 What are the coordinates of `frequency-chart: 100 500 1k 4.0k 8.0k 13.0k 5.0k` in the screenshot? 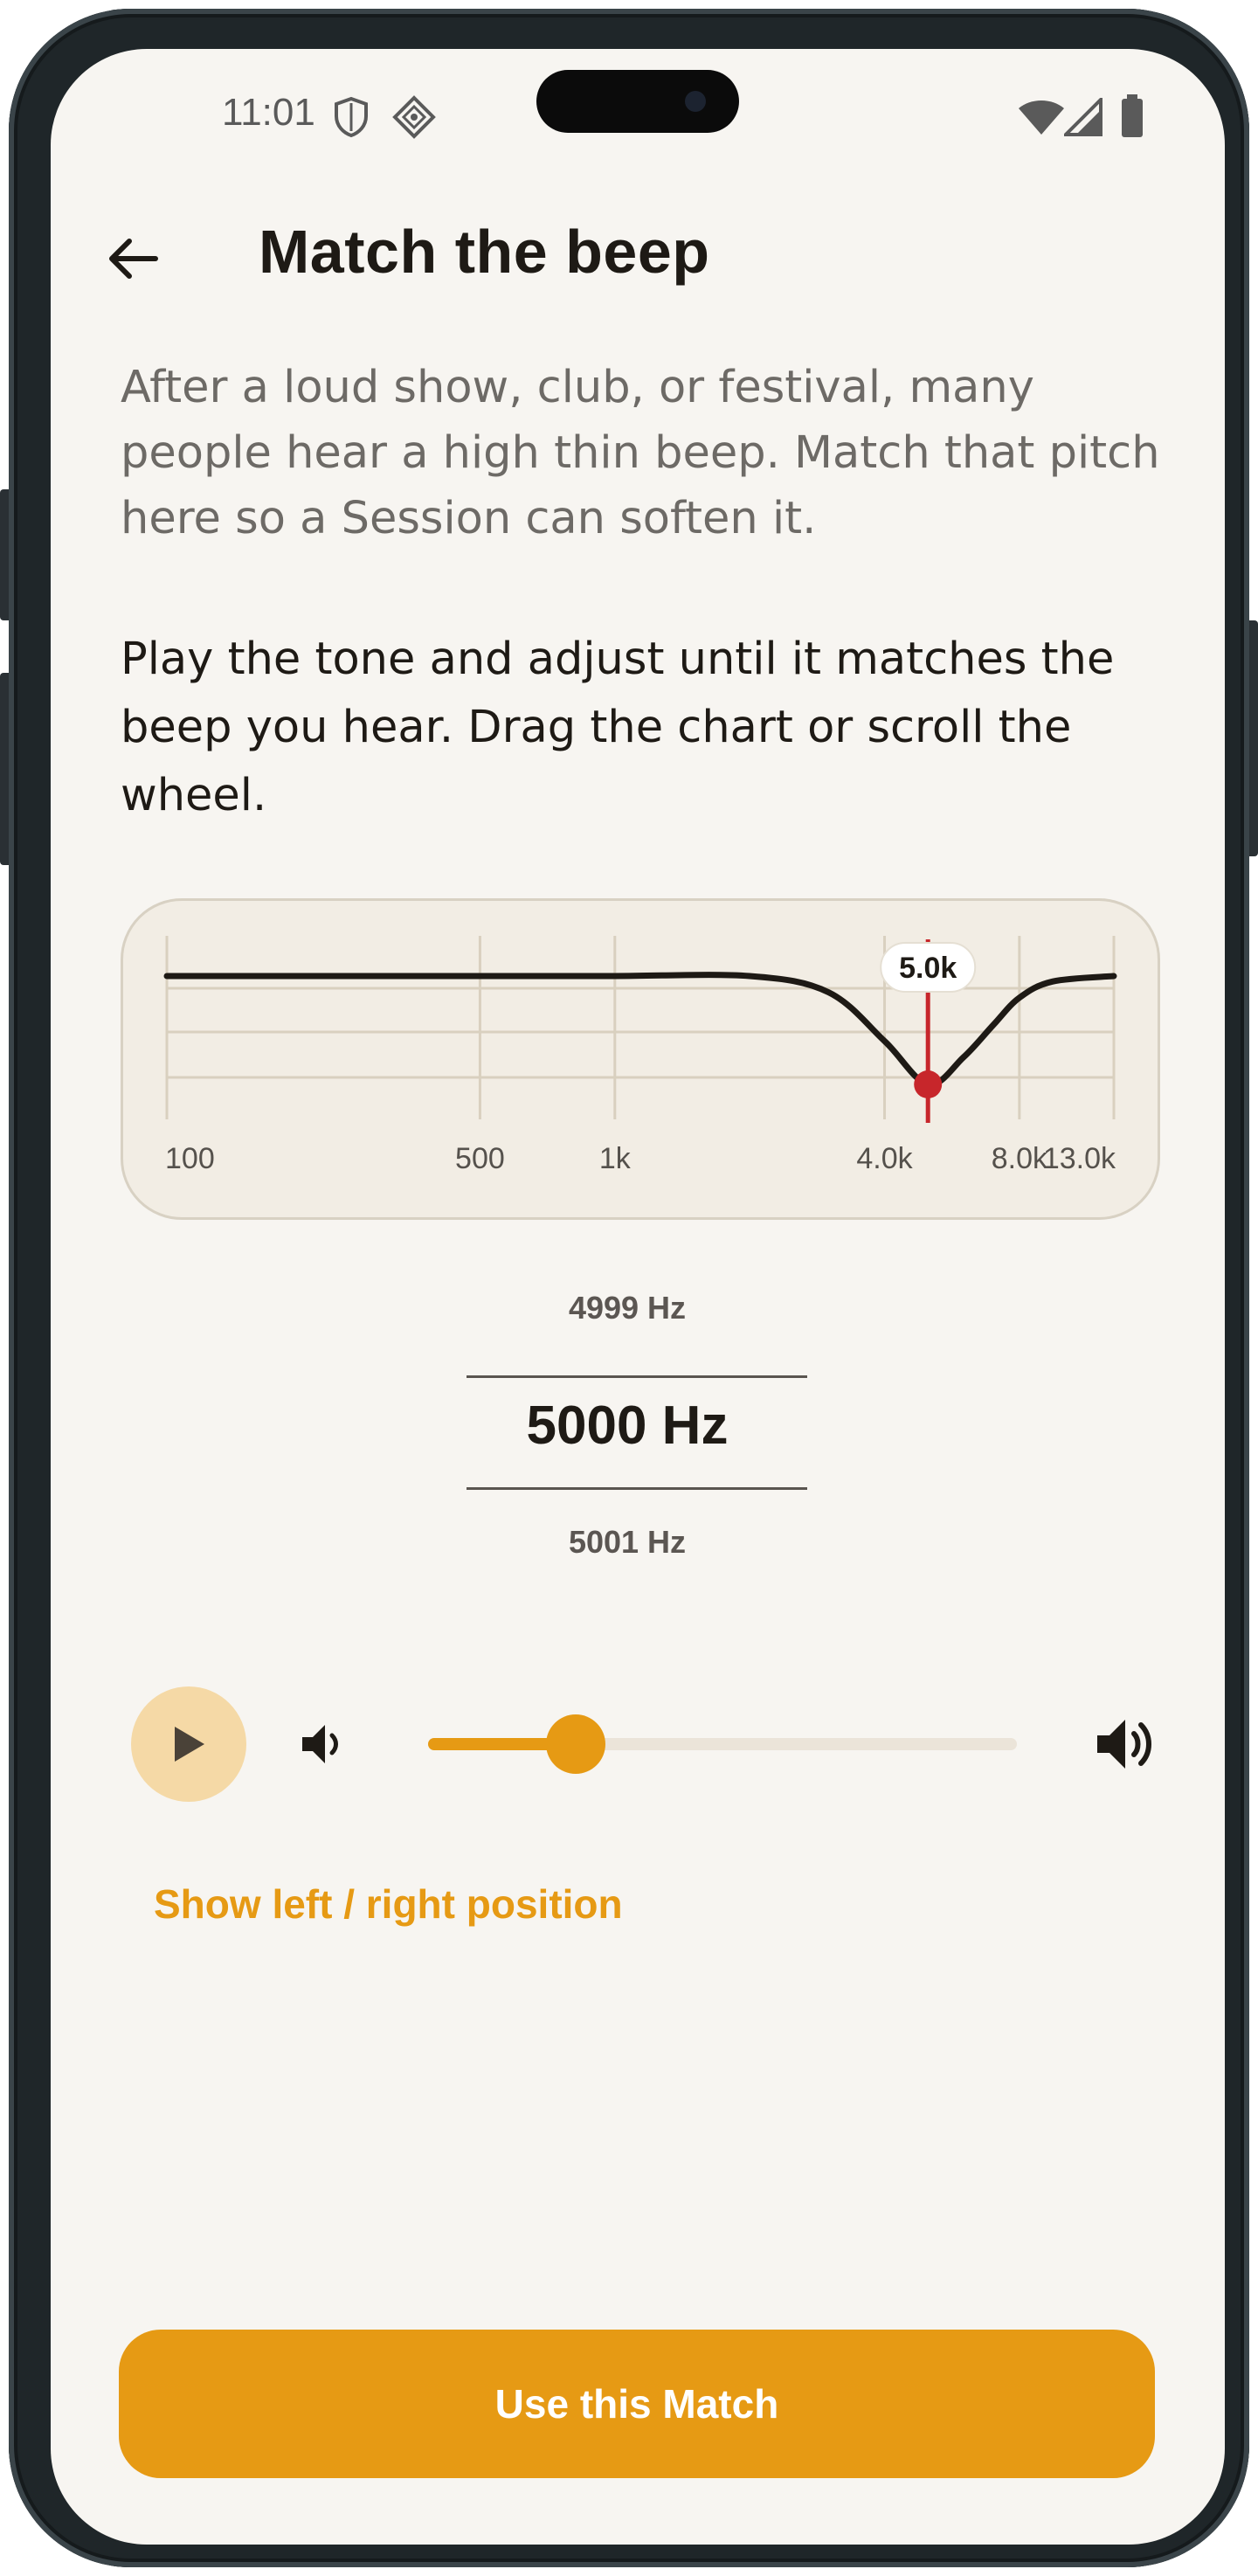 It's located at (640, 1059).